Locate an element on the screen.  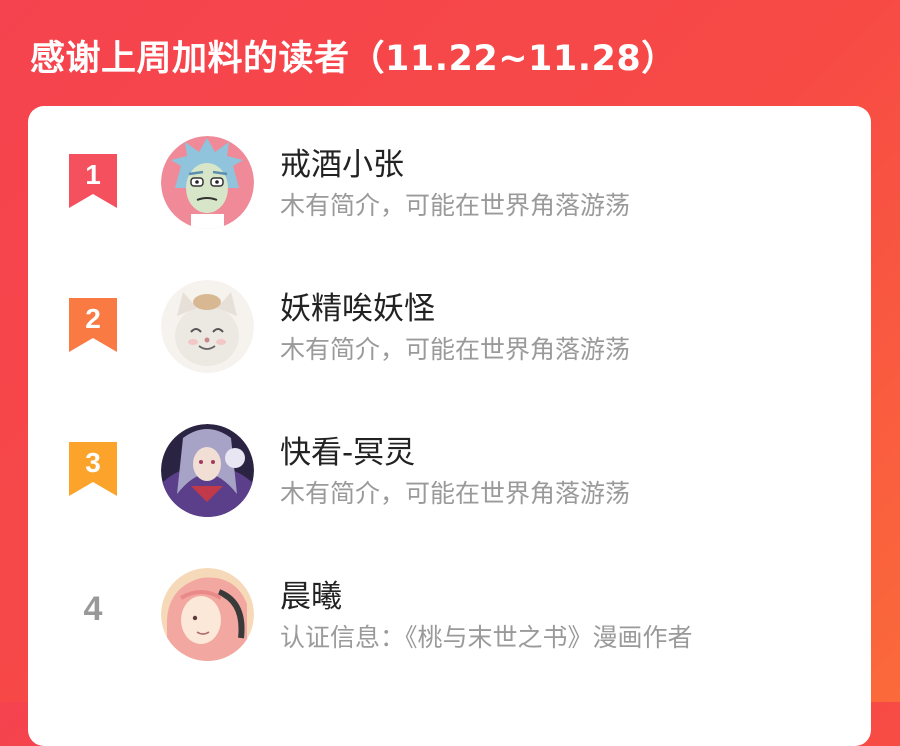
reader-name: 快看-冥灵 is located at coordinates (347, 449).